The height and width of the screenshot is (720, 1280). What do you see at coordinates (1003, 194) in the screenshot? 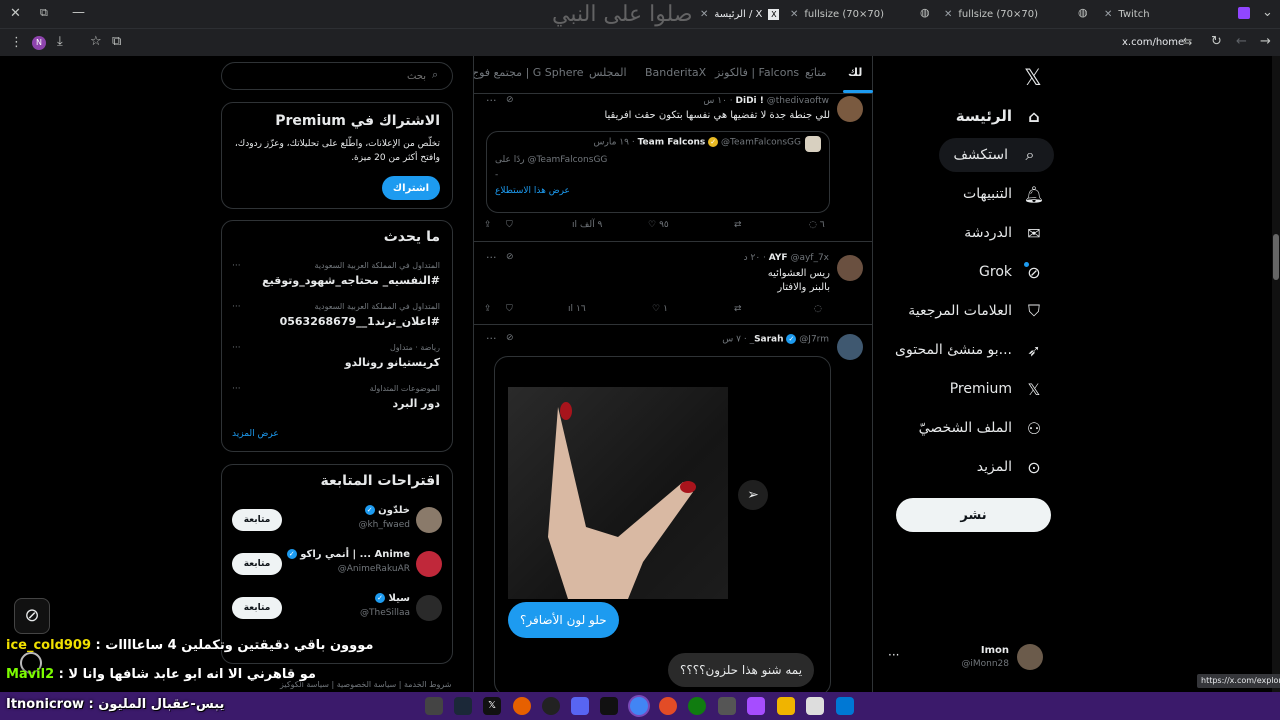
I see `nav-notifications: 🔔︎ التنبيهات` at bounding box center [1003, 194].